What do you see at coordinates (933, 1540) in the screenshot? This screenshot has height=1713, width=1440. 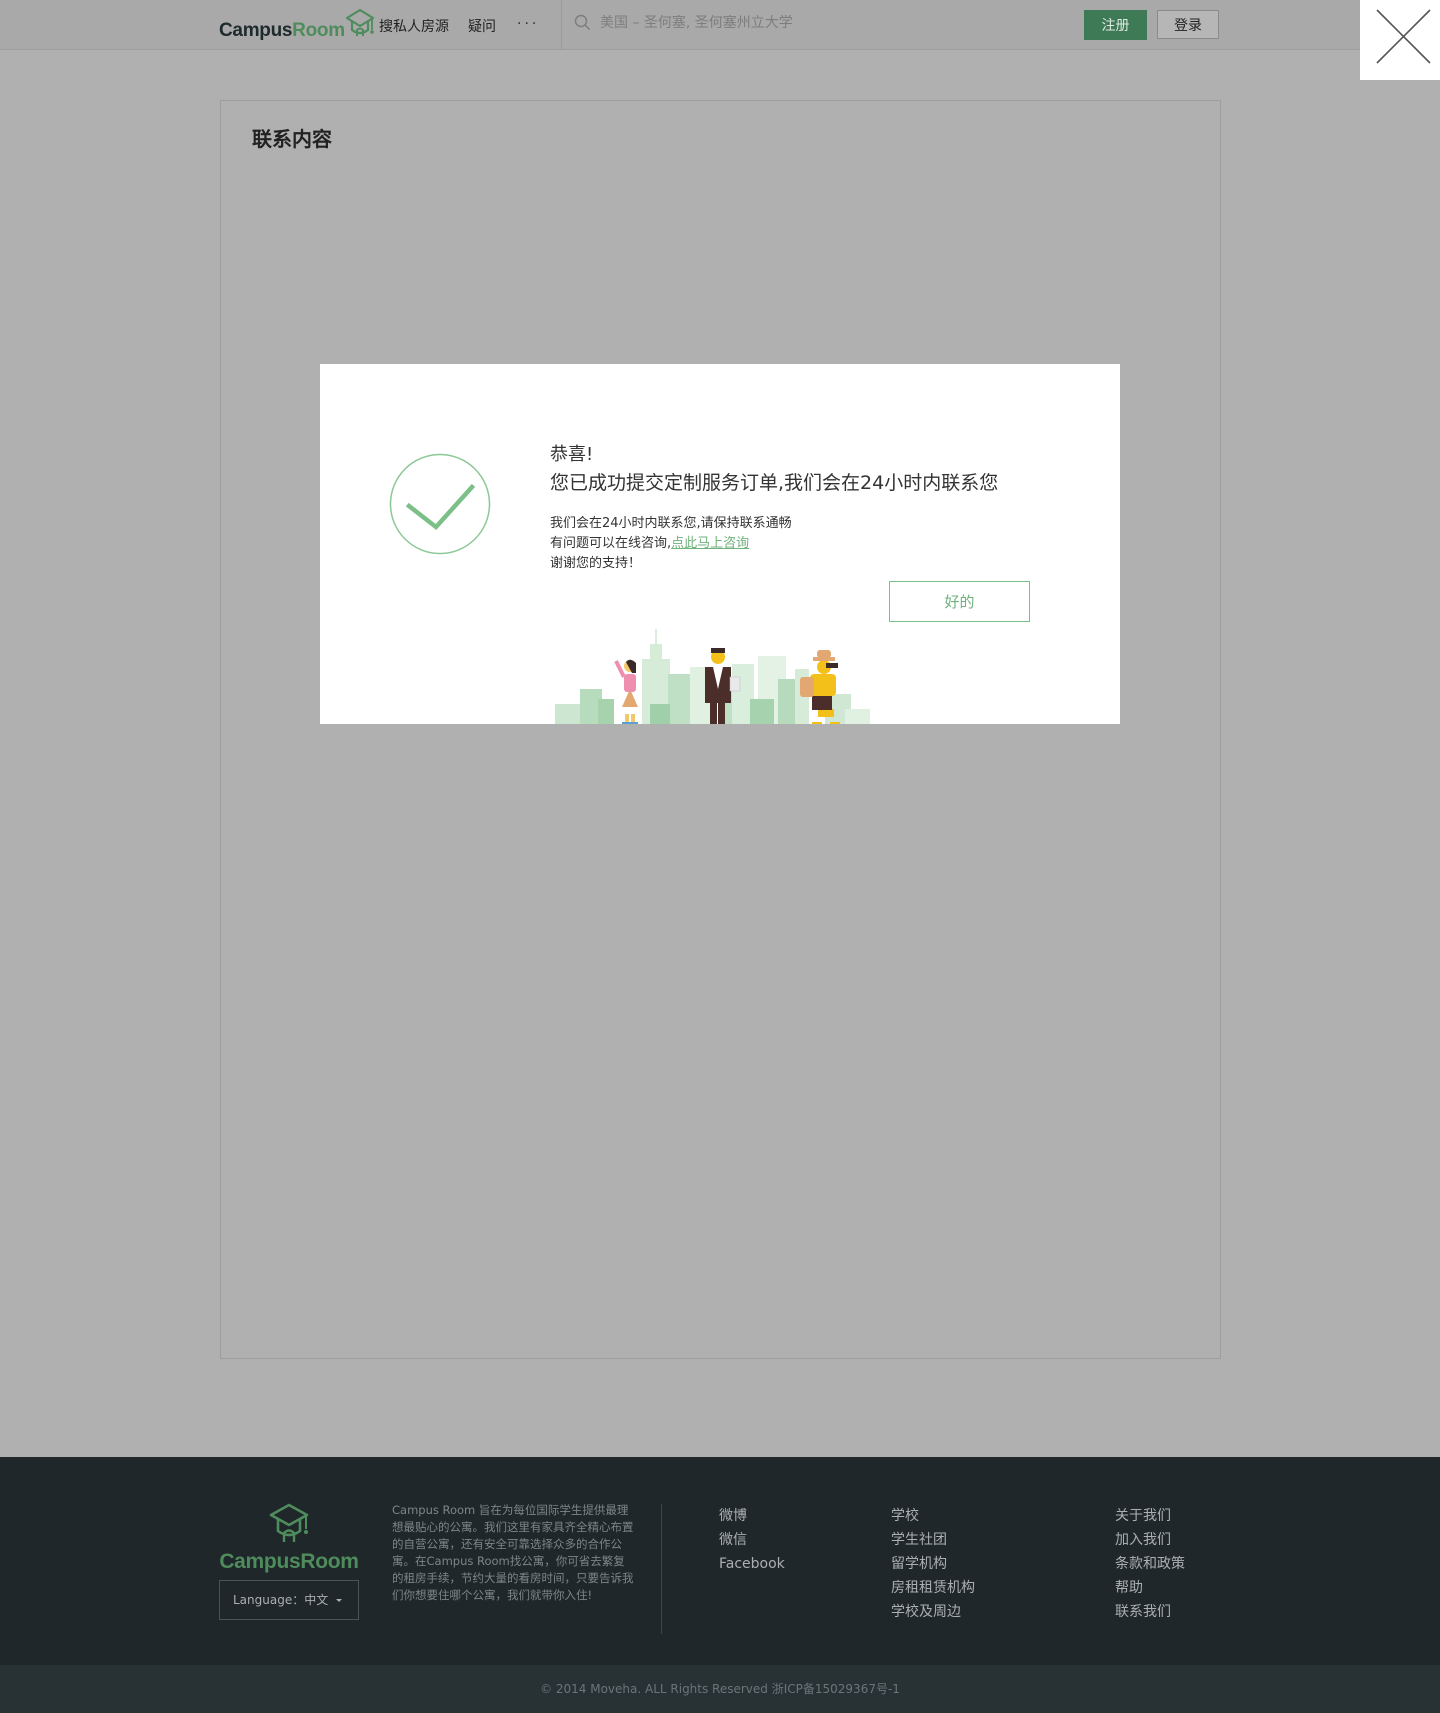 I see `footer-link-student-clubs: 学生社团` at bounding box center [933, 1540].